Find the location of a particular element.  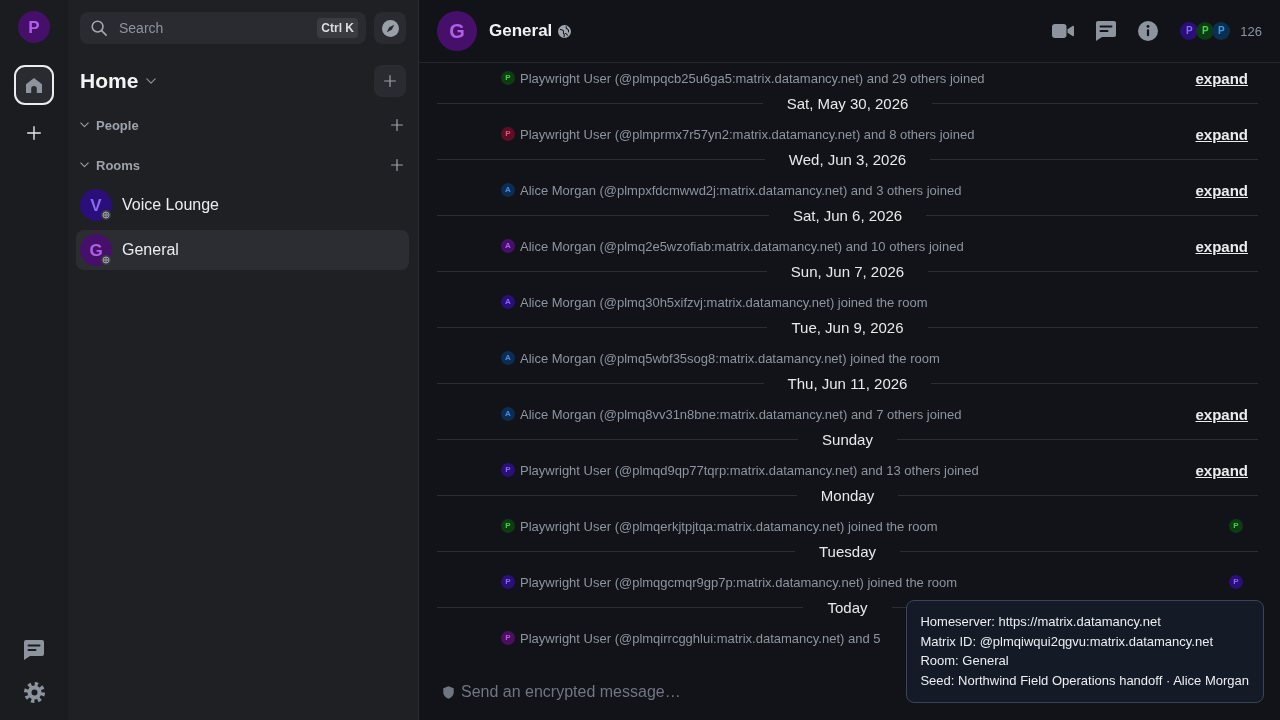

date-separator: Sat, Jun 6, 2026 is located at coordinates (847, 215).